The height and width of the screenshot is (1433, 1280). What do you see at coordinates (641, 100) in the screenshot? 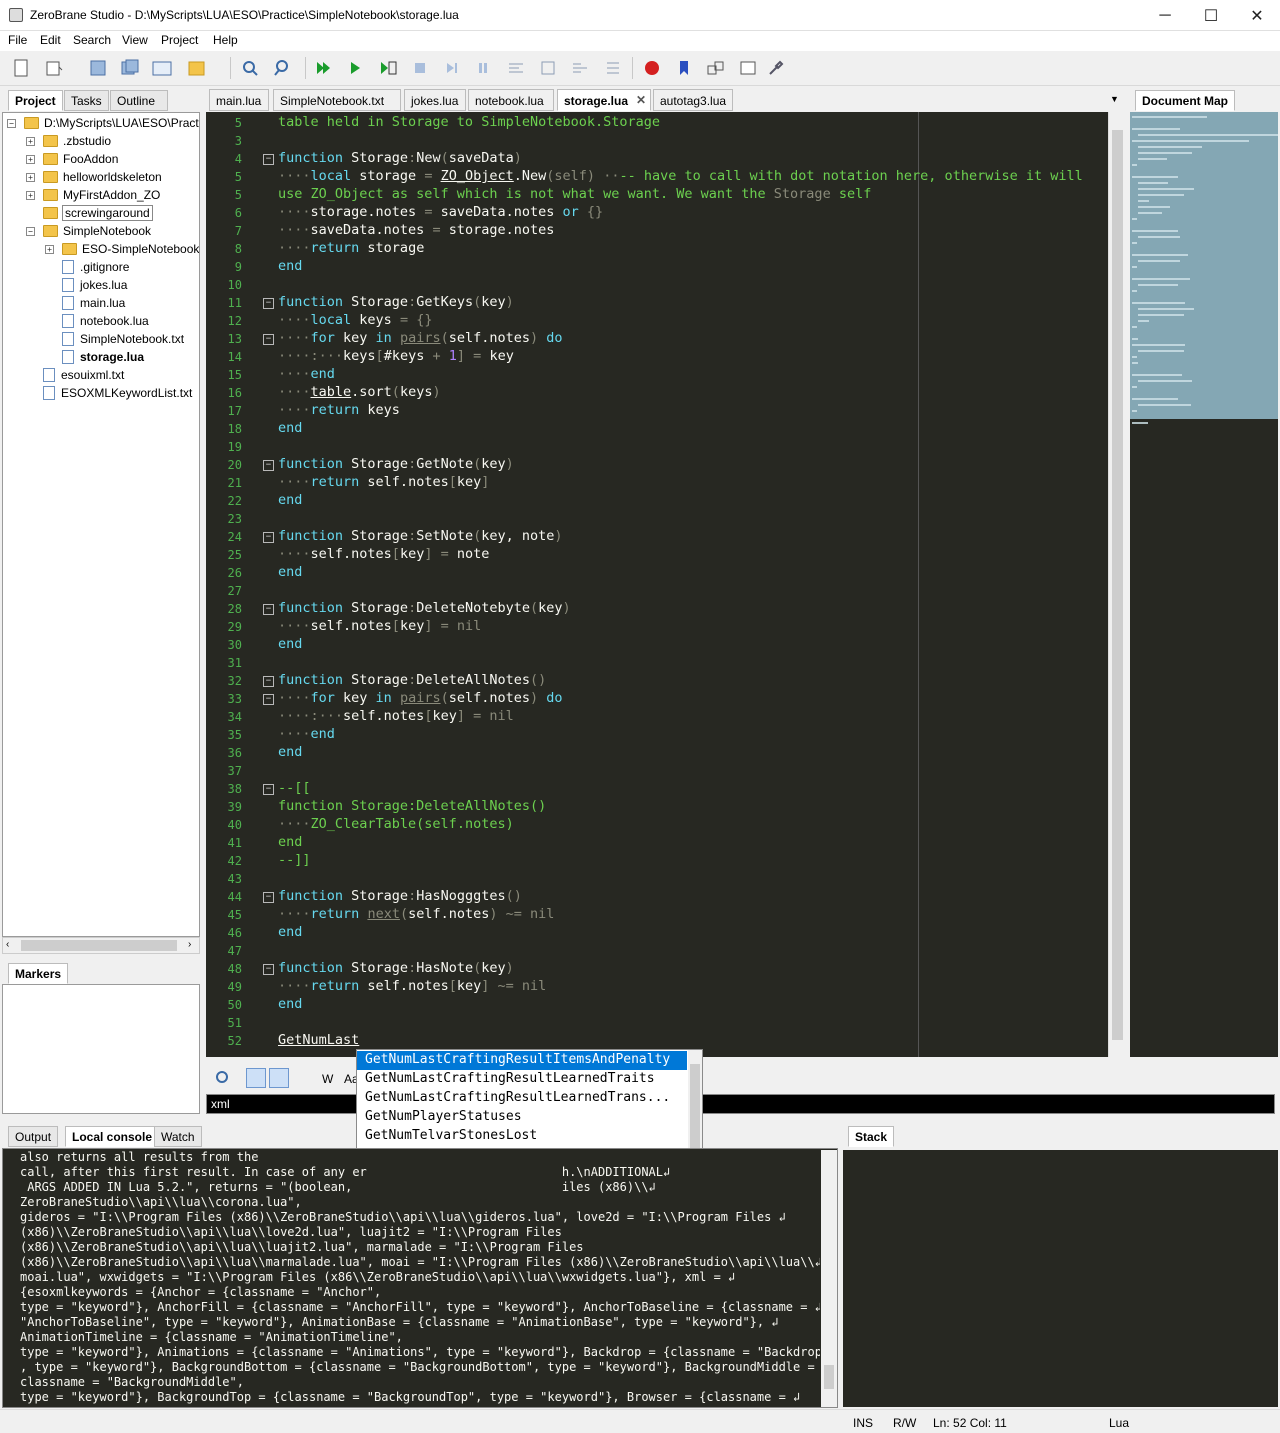
I see `close-tab-icon: ✕` at bounding box center [641, 100].